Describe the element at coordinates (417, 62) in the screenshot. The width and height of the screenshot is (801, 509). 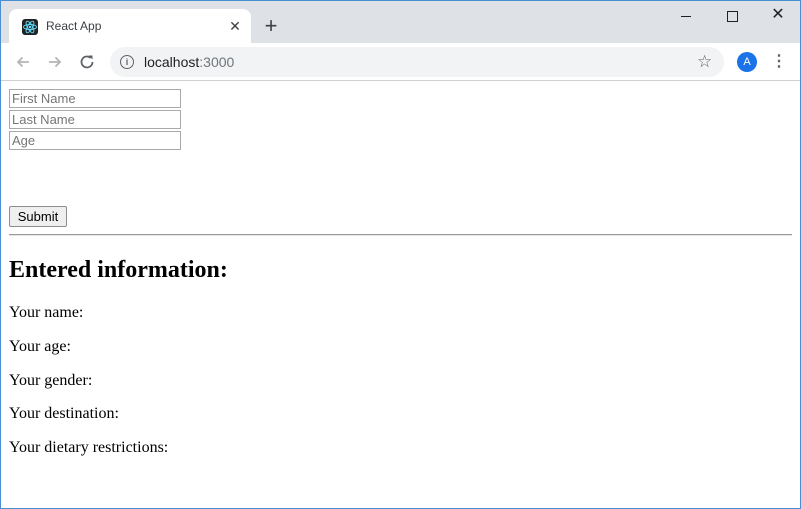
I see `address-bar: i localhost:3000 ☆` at that location.